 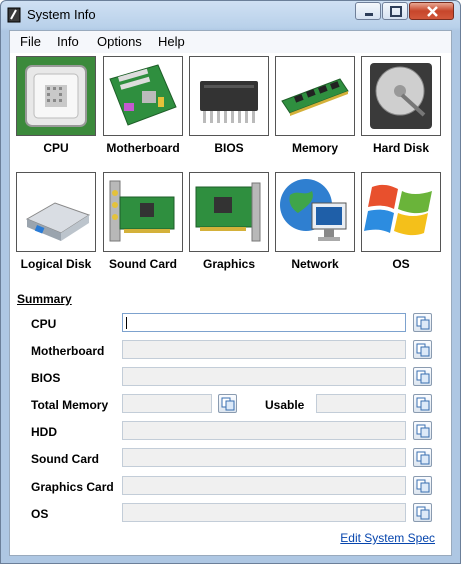 What do you see at coordinates (70, 405) in the screenshot?
I see `label-total-memory: Total Memory` at bounding box center [70, 405].